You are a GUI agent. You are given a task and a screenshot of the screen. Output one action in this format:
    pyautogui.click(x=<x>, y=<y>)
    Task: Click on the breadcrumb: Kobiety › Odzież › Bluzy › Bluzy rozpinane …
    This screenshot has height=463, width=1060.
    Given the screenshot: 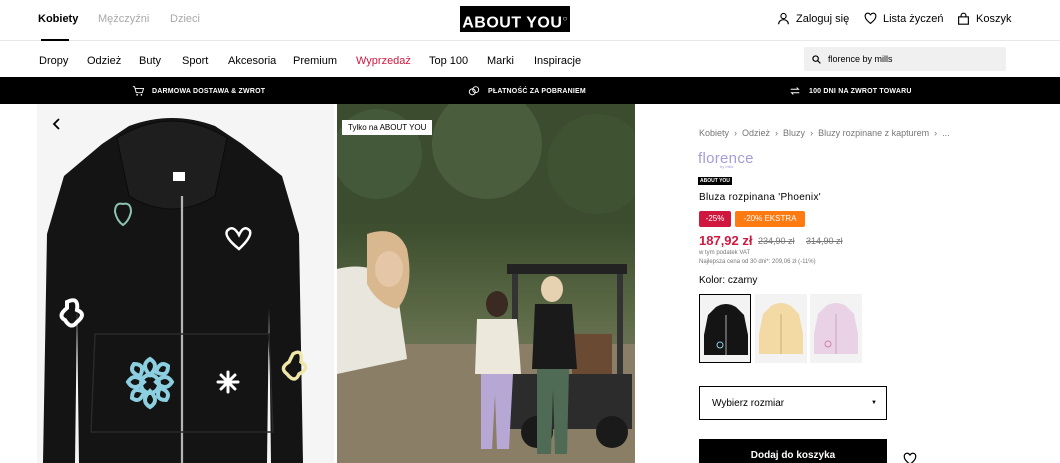 What is the action you would take?
    pyautogui.click(x=824, y=133)
    